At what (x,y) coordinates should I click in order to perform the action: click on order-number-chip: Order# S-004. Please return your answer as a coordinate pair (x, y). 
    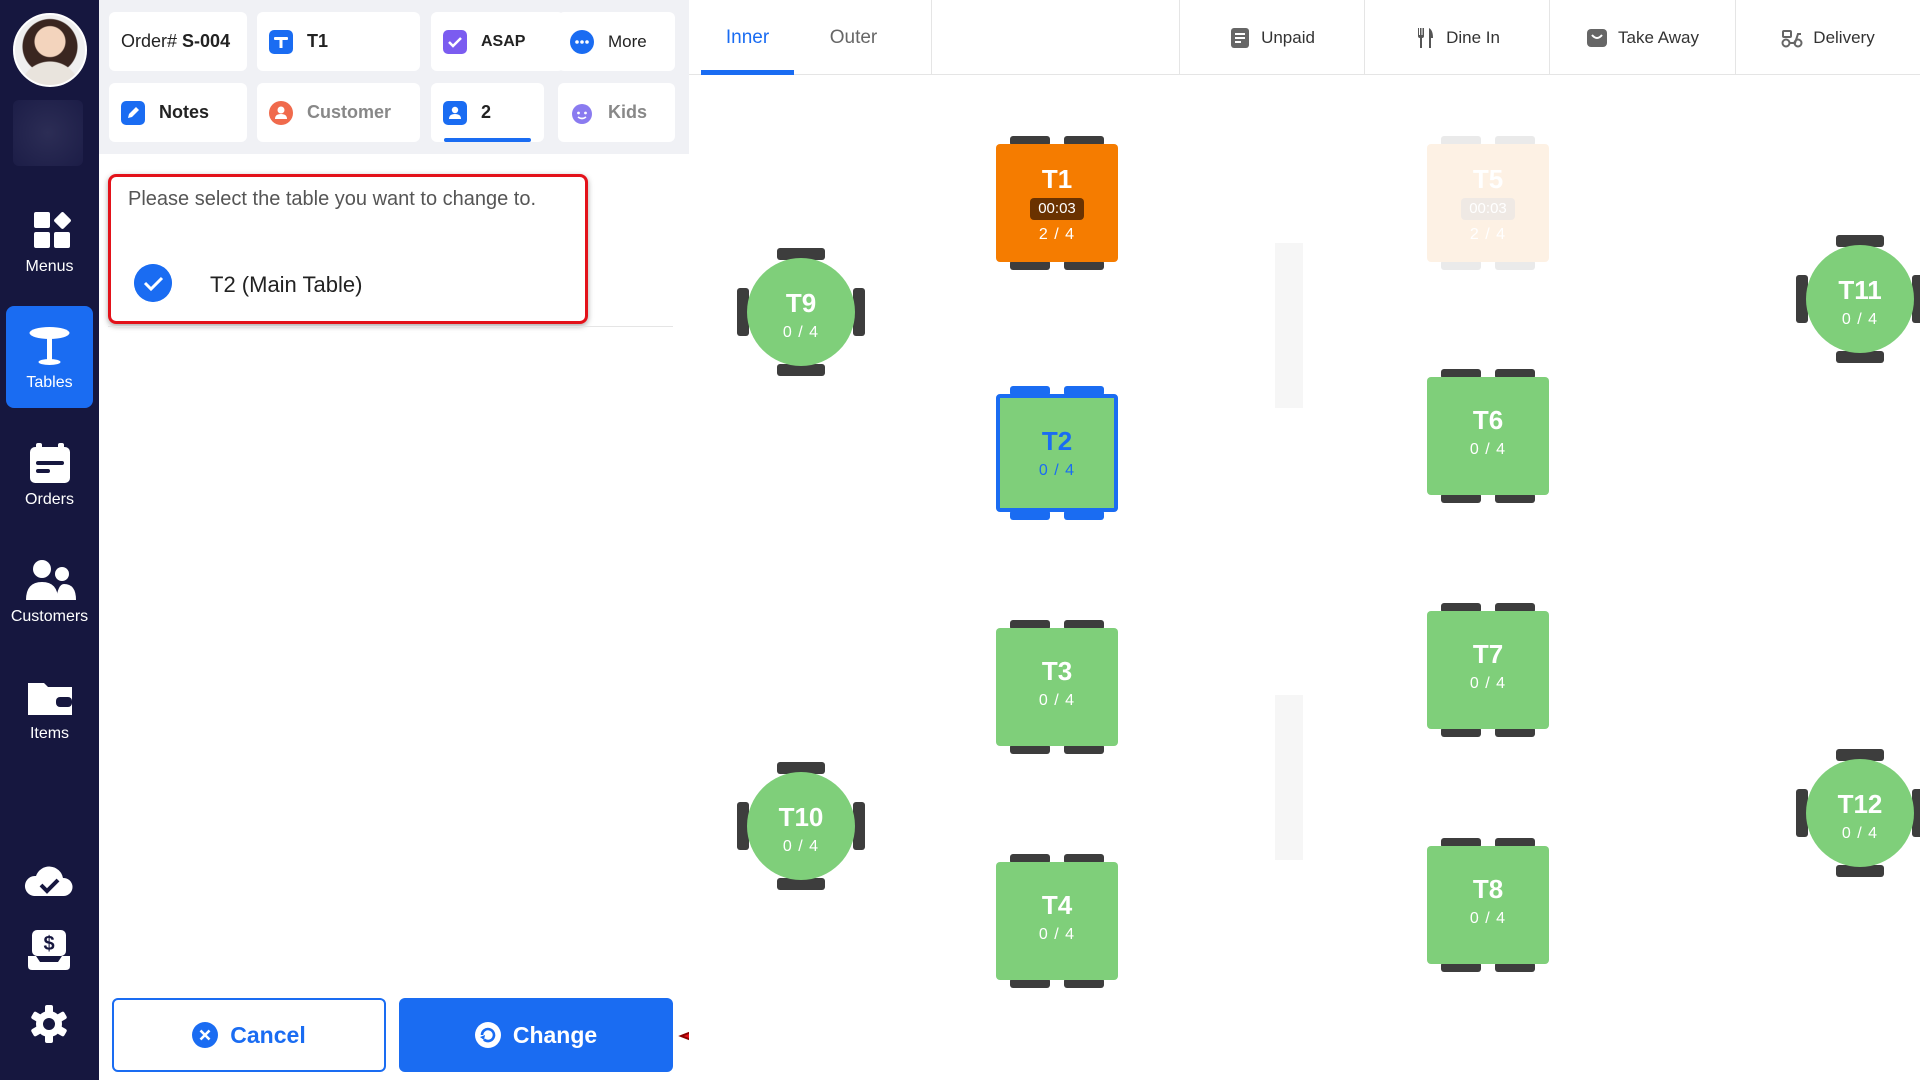
    Looking at the image, I should click on (178, 41).